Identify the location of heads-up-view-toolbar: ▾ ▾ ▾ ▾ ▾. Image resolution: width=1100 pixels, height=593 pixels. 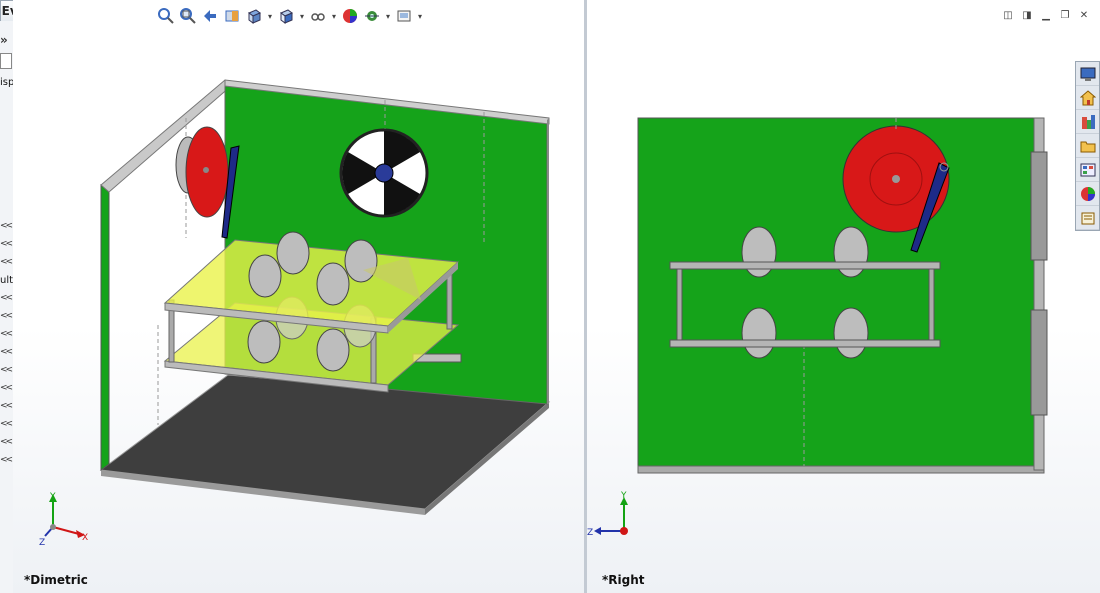
(290, 16).